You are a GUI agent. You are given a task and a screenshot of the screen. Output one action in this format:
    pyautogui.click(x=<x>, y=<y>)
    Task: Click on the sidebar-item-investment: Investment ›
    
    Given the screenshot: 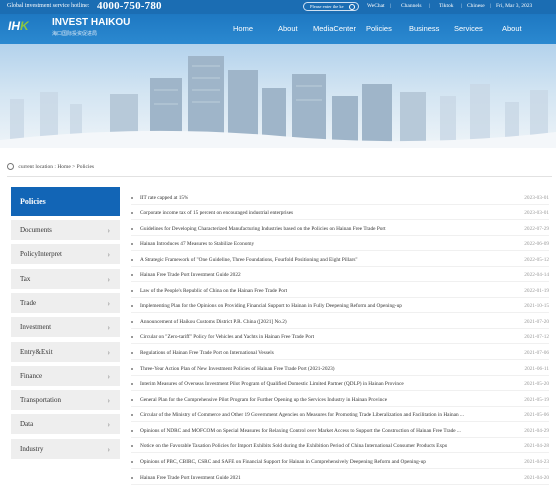 What is the action you would take?
    pyautogui.click(x=65, y=326)
    